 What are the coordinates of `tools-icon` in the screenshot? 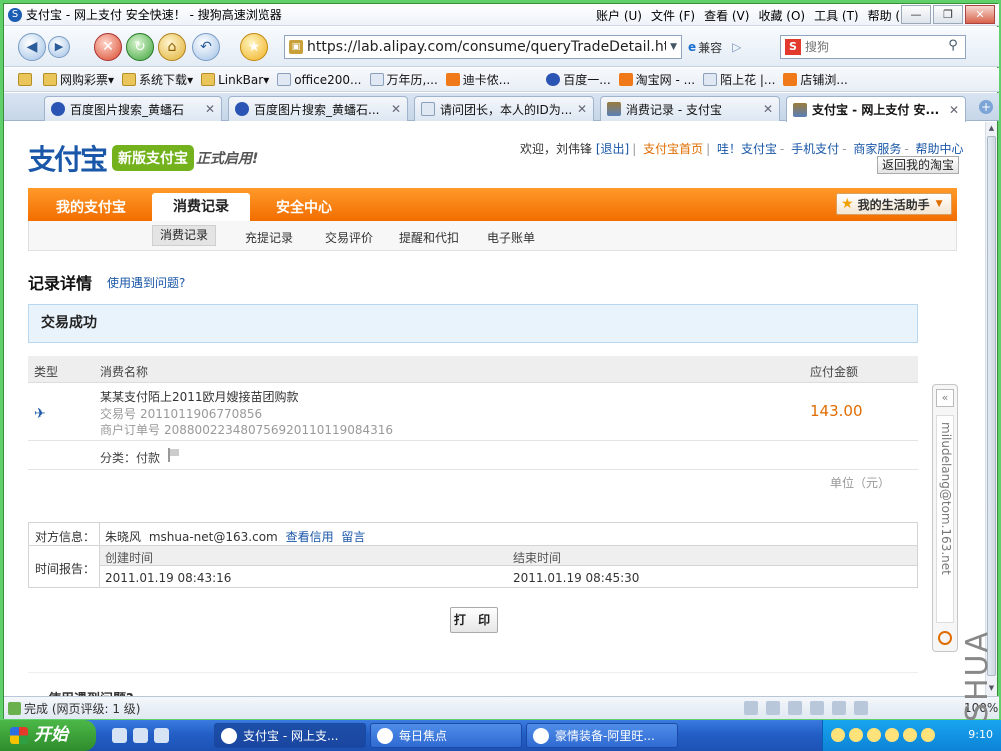 It's located at (795, 708).